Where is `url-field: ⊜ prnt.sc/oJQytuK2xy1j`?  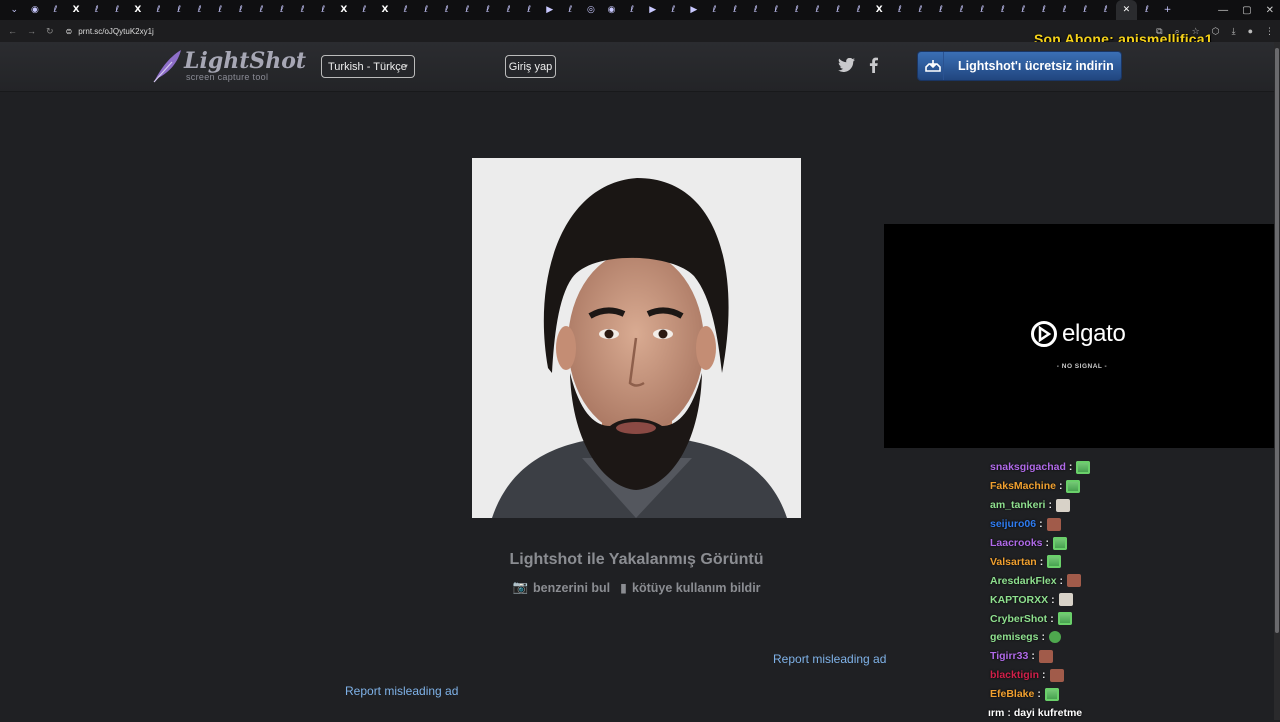
url-field: ⊜ prnt.sc/oJQytuK2xy1j is located at coordinates (110, 31).